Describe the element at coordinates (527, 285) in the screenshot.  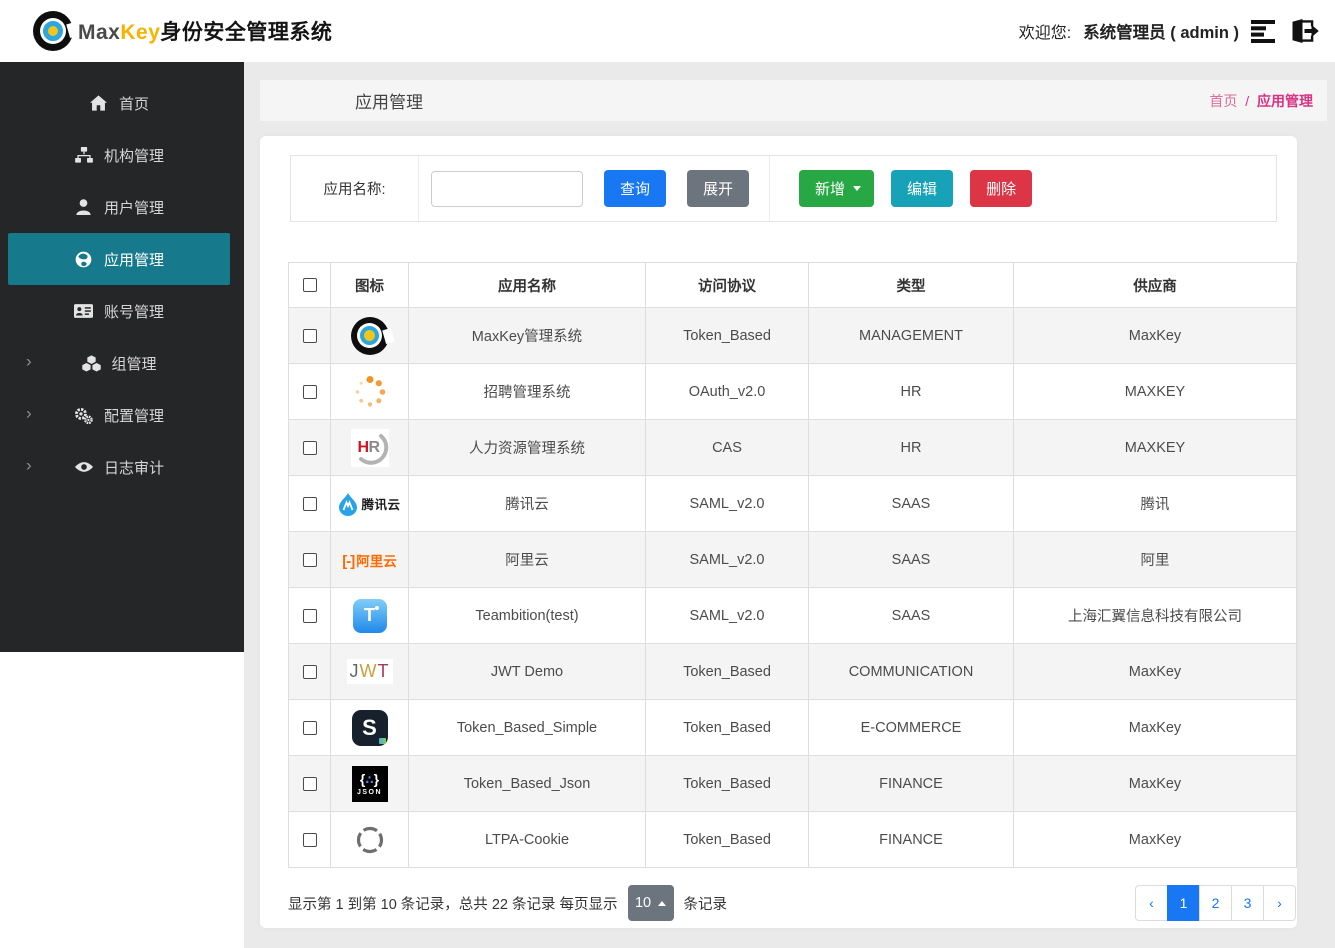
I see `column-header: 应用名称` at that location.